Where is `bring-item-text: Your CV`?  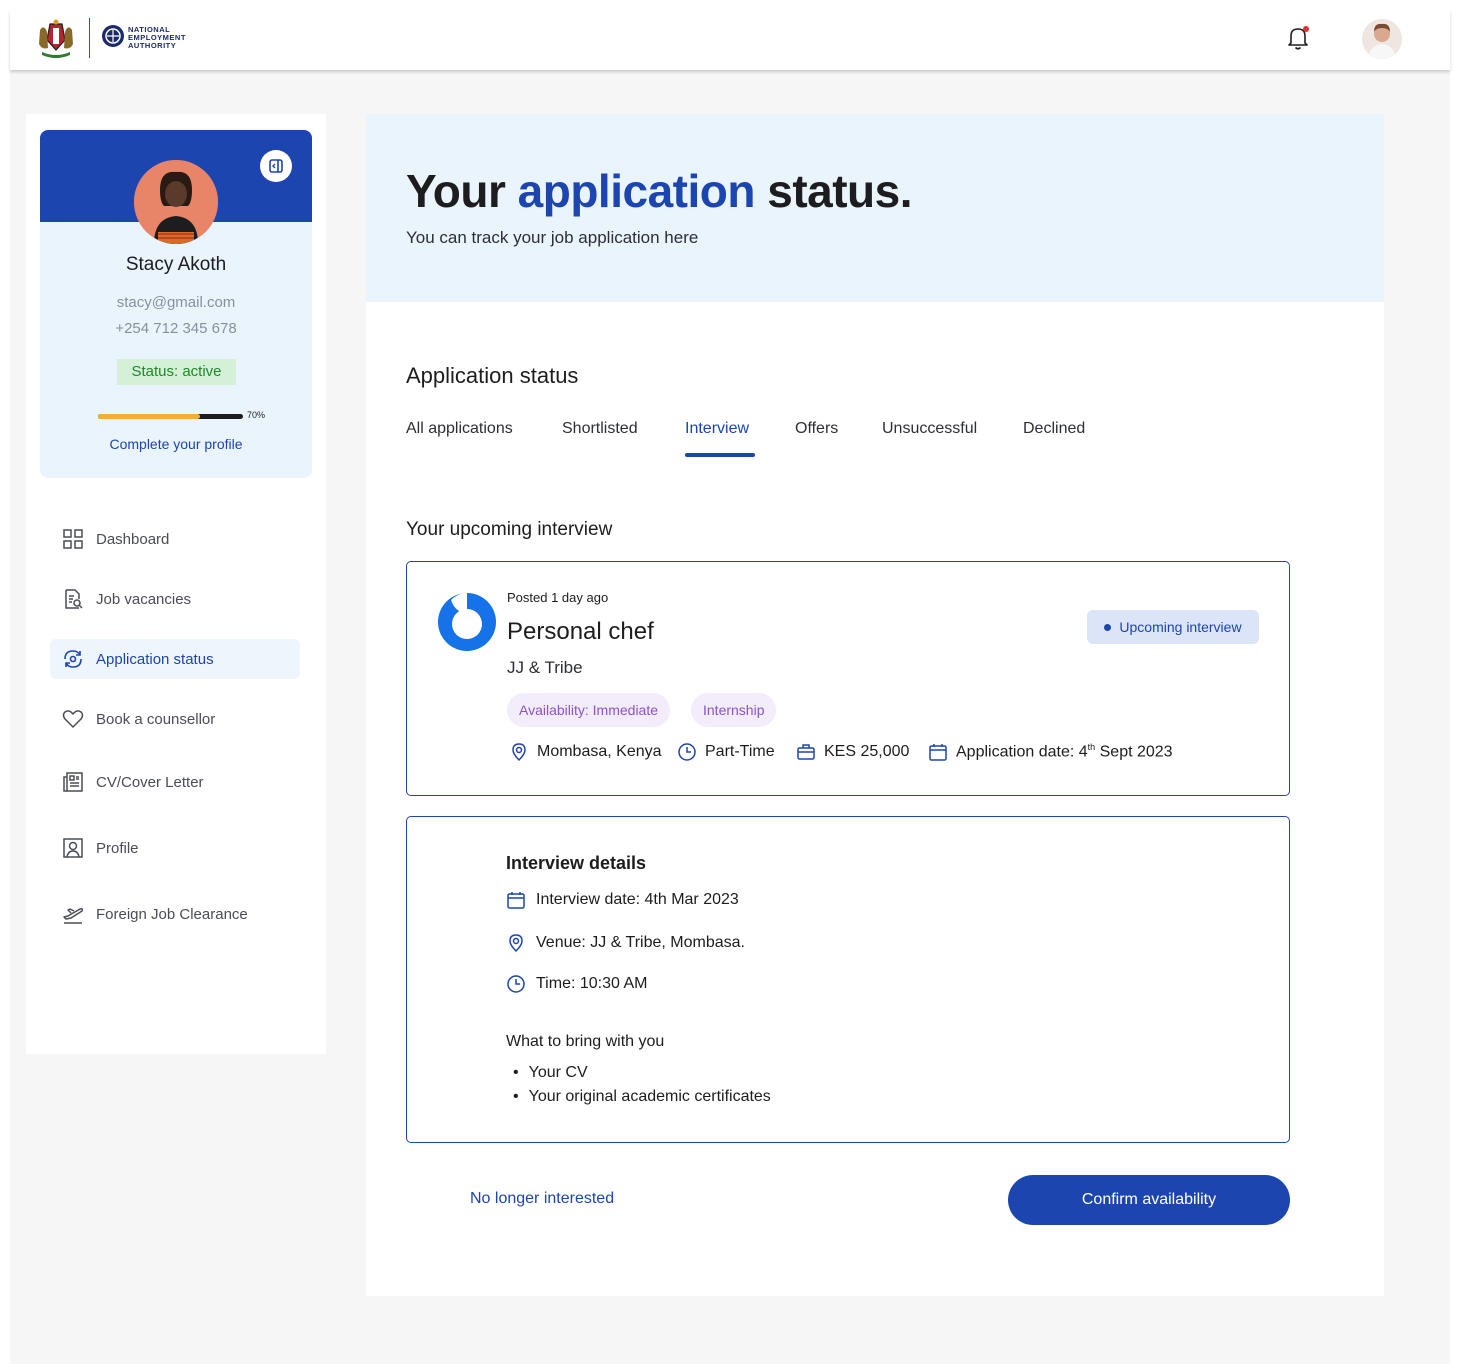
bring-item-text: Your CV is located at coordinates (558, 1072).